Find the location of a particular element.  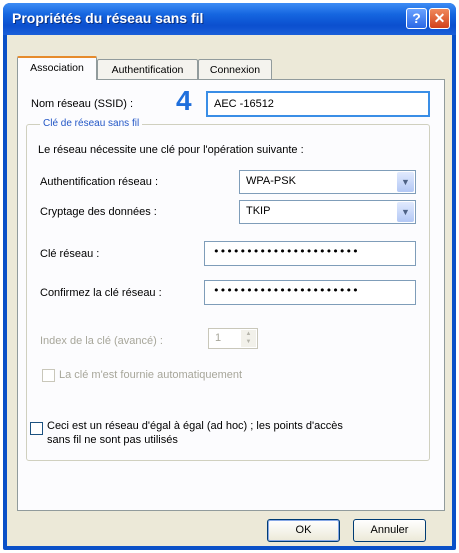

key-index-label: Index de la clé (avancé) : is located at coordinates (101, 341).